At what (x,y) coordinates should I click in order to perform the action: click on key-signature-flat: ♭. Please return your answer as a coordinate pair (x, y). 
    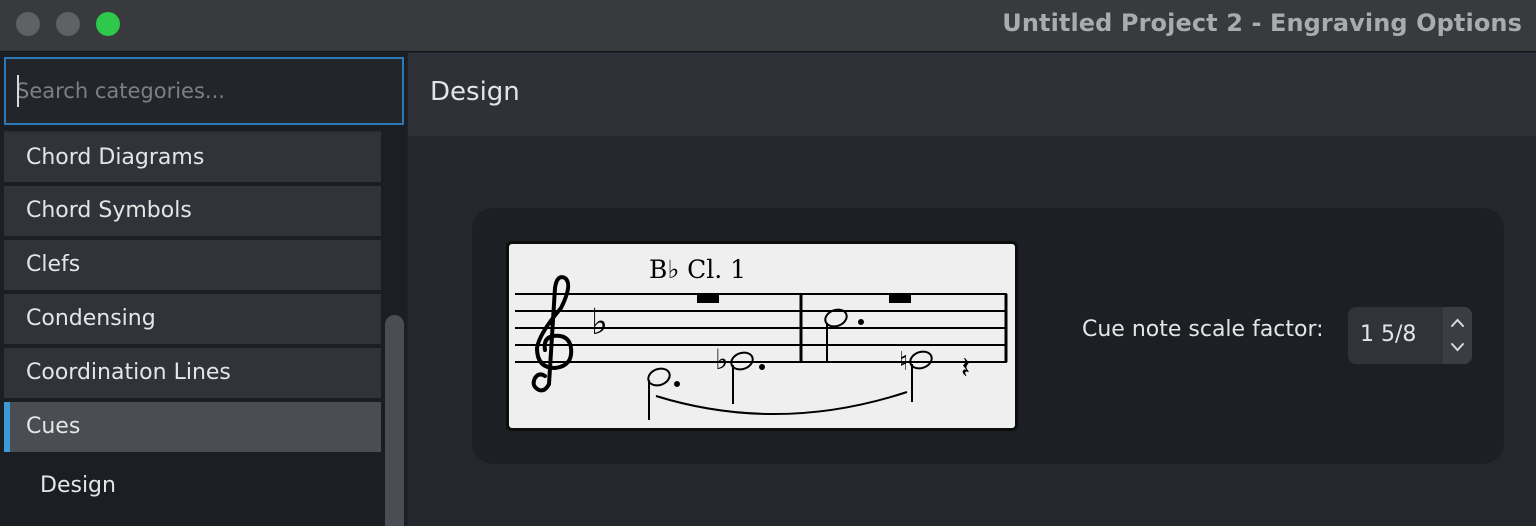
    Looking at the image, I should click on (599, 322).